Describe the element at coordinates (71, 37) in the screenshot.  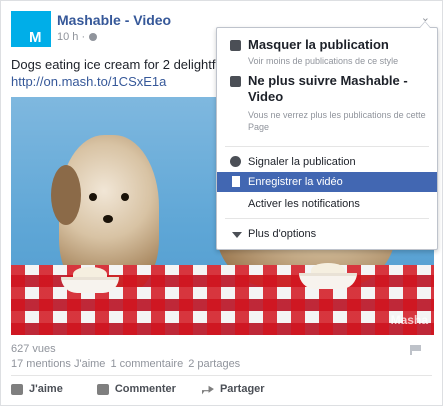
I see `post-time: 10 h ·` at that location.